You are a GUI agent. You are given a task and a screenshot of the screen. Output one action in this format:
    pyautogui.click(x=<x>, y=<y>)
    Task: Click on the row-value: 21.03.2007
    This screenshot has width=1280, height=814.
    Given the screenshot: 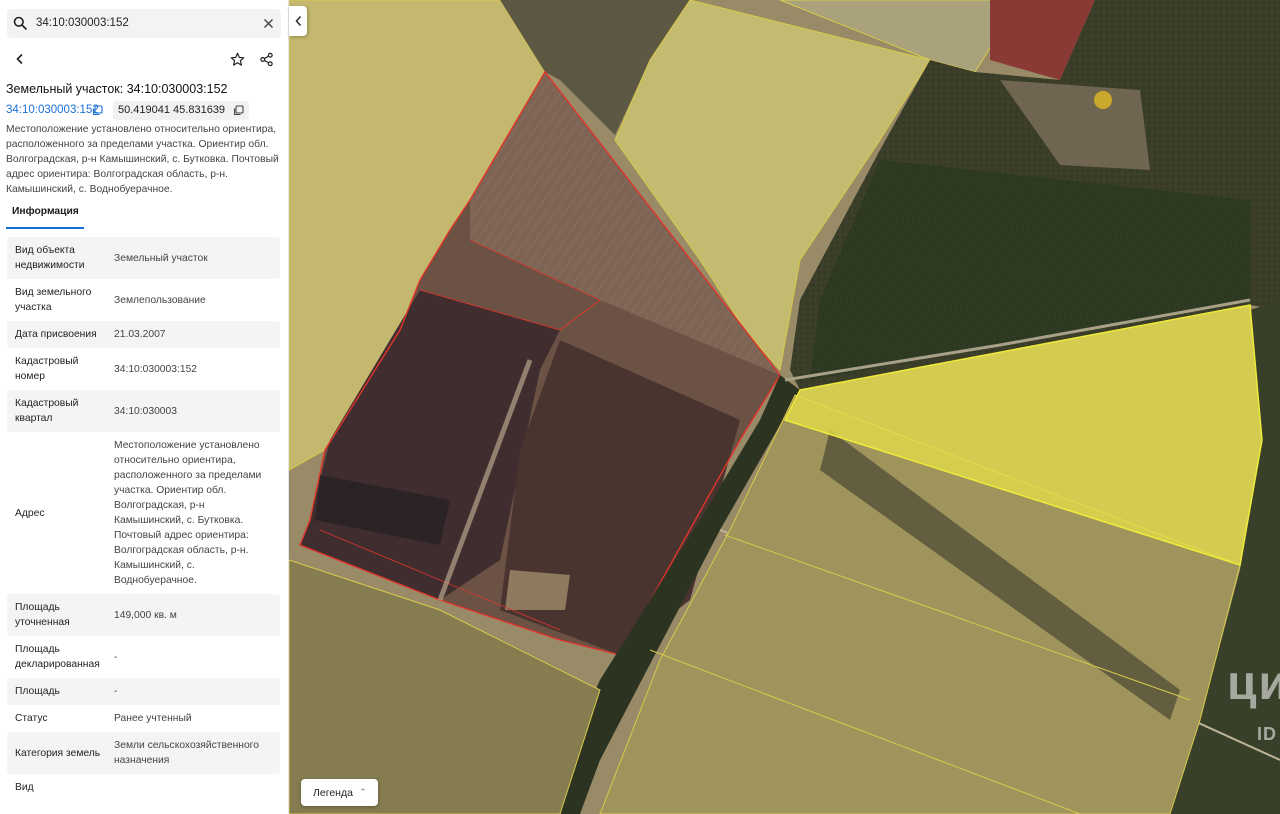 What is the action you would take?
    pyautogui.click(x=140, y=334)
    